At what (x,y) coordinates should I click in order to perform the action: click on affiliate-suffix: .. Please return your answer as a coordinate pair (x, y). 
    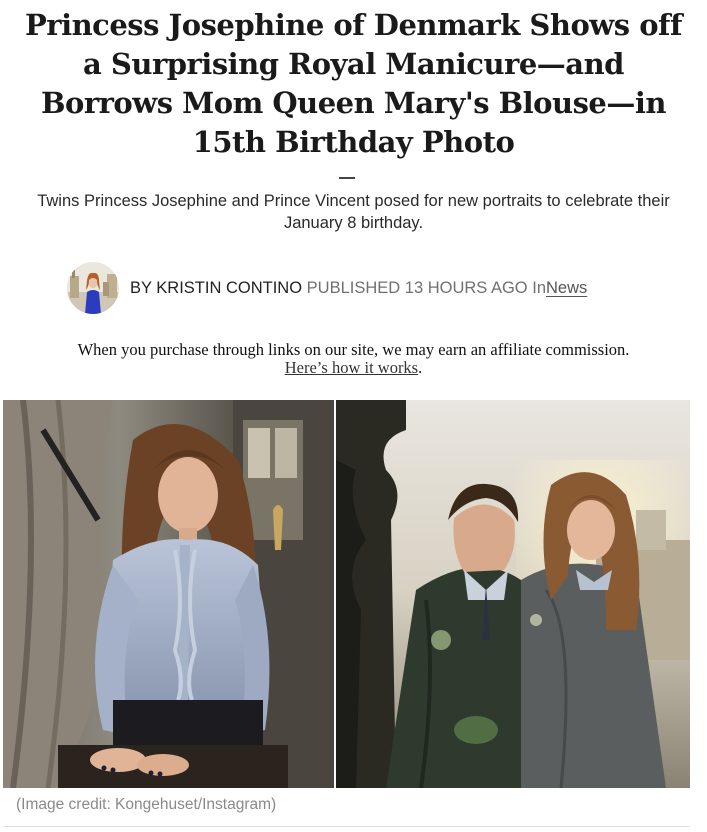
    Looking at the image, I should click on (420, 367).